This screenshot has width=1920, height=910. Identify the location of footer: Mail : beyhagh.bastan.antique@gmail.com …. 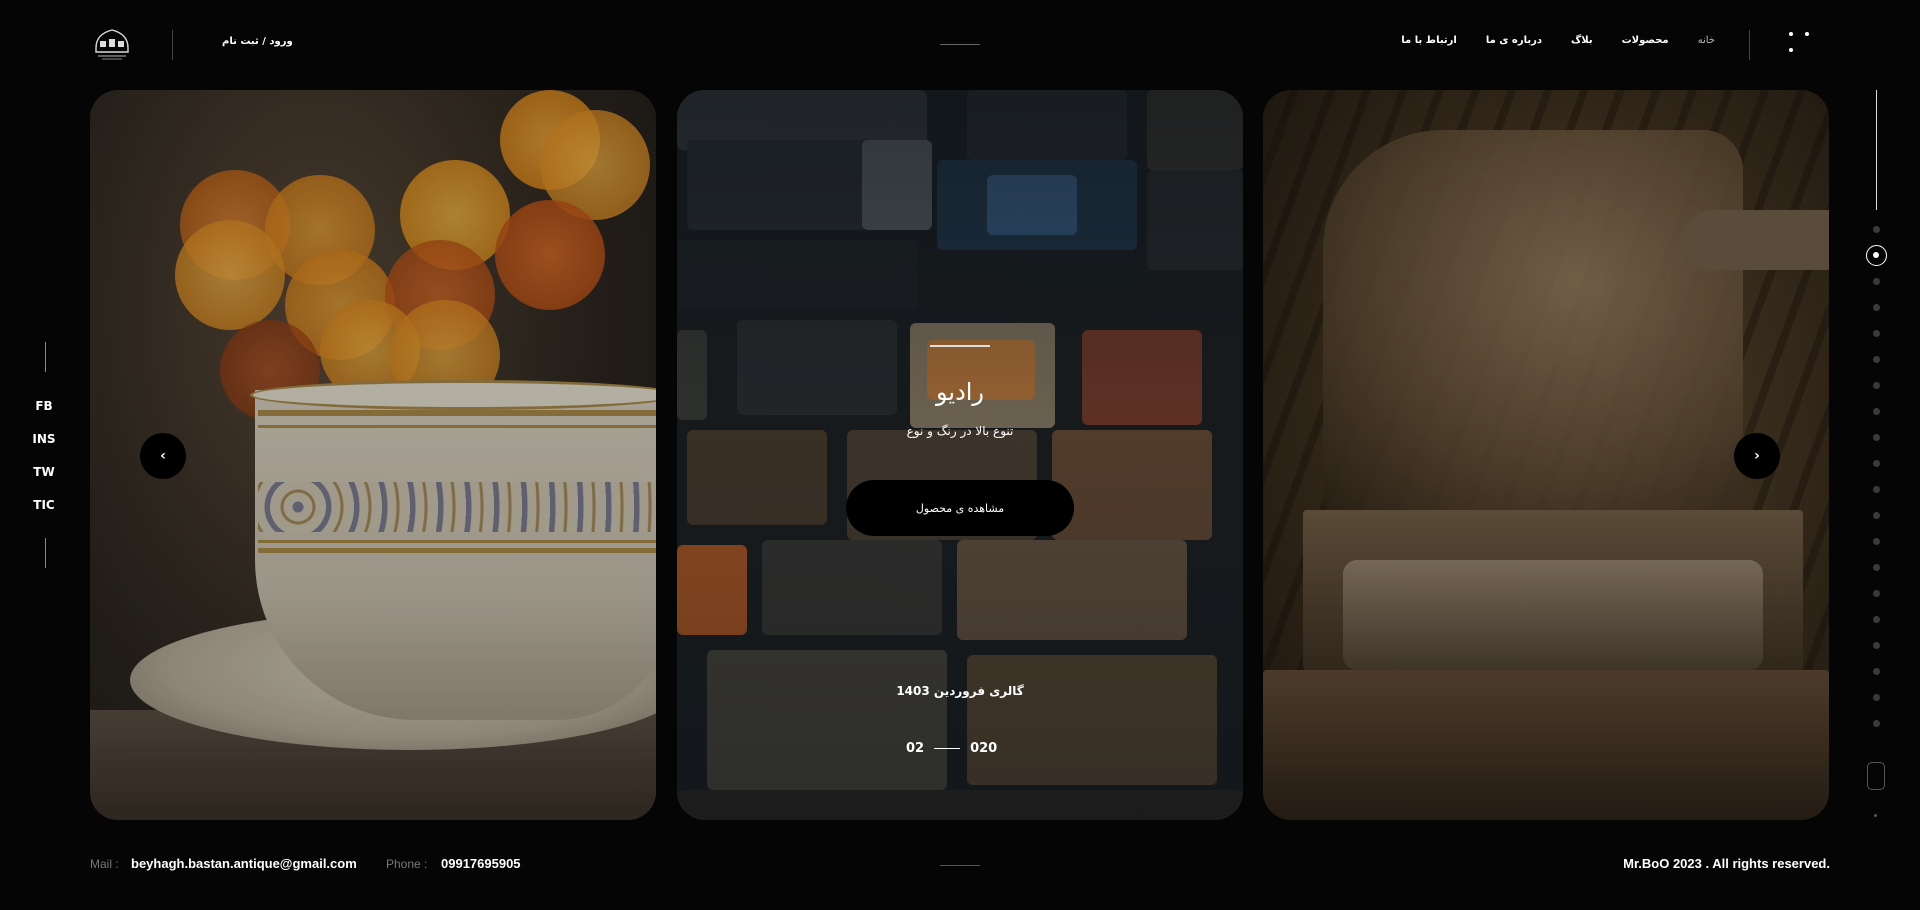
(960, 865).